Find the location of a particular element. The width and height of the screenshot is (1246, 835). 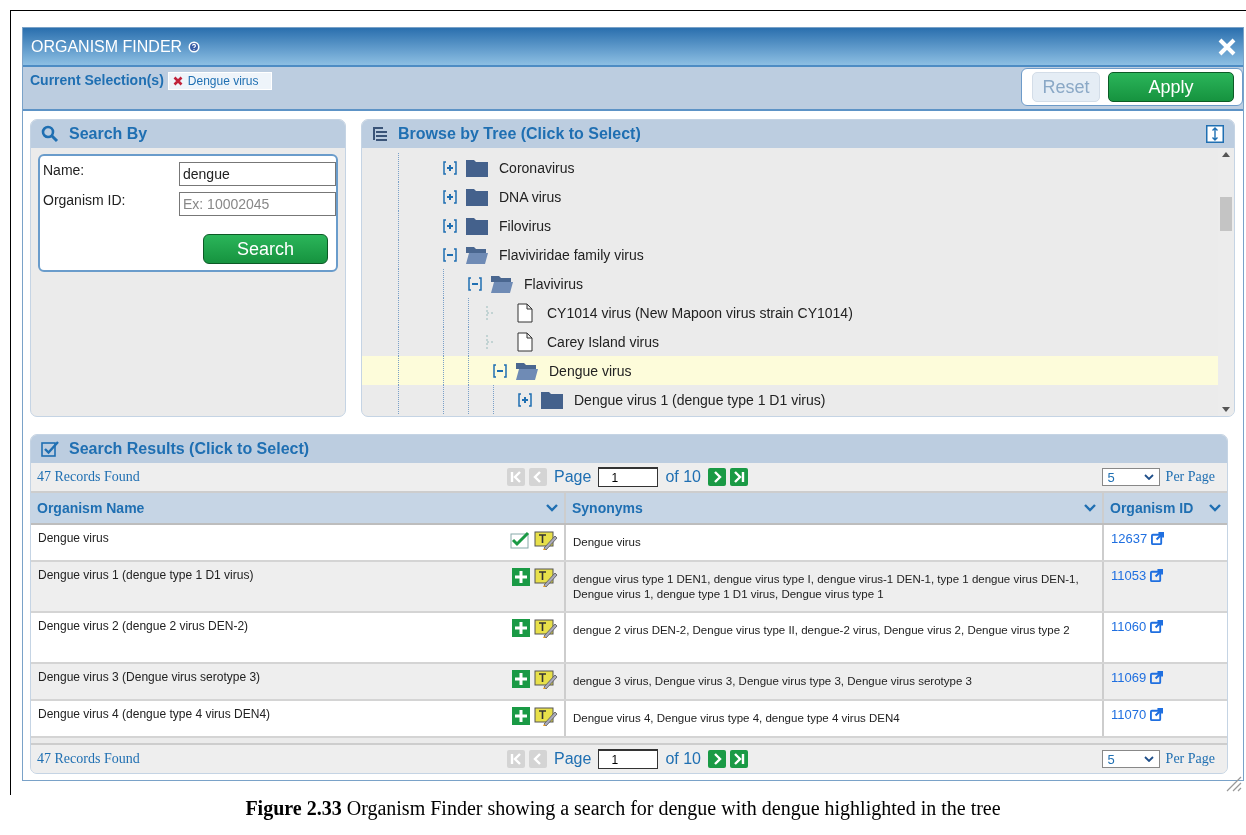

table-cell: Dengue virus 1 (dengue type 1 D1 virus) is located at coordinates (146, 586).